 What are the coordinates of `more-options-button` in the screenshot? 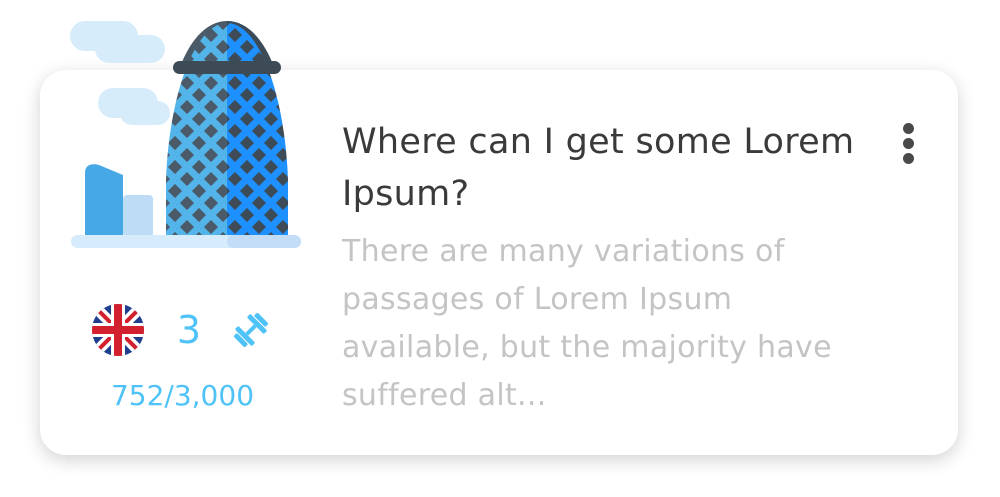 It's located at (909, 144).